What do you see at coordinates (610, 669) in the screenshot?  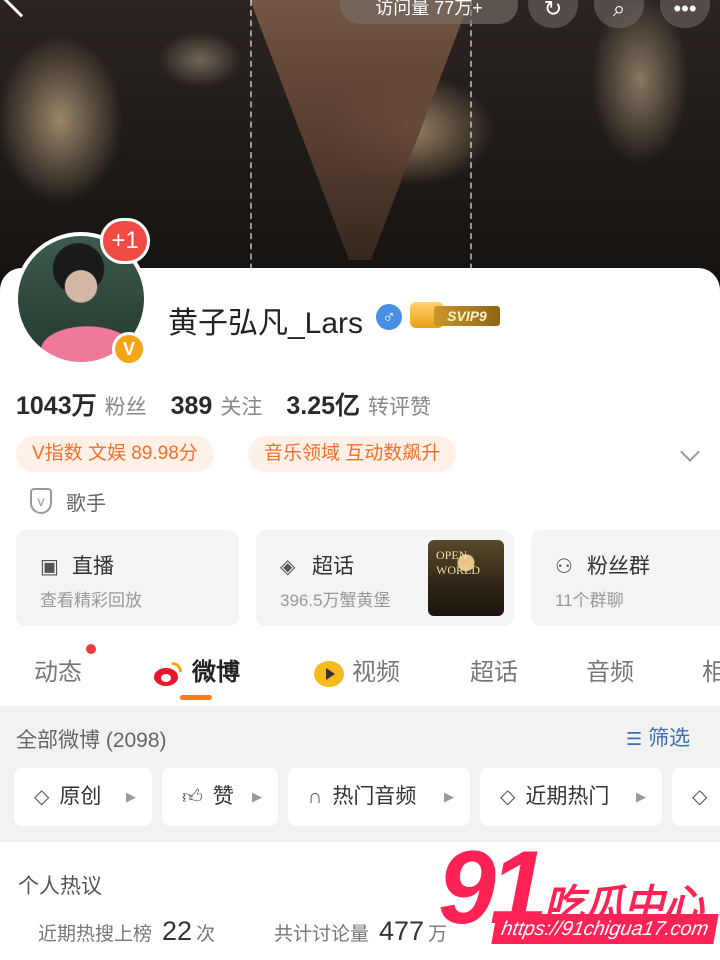 I see `tab-audio: 音频` at bounding box center [610, 669].